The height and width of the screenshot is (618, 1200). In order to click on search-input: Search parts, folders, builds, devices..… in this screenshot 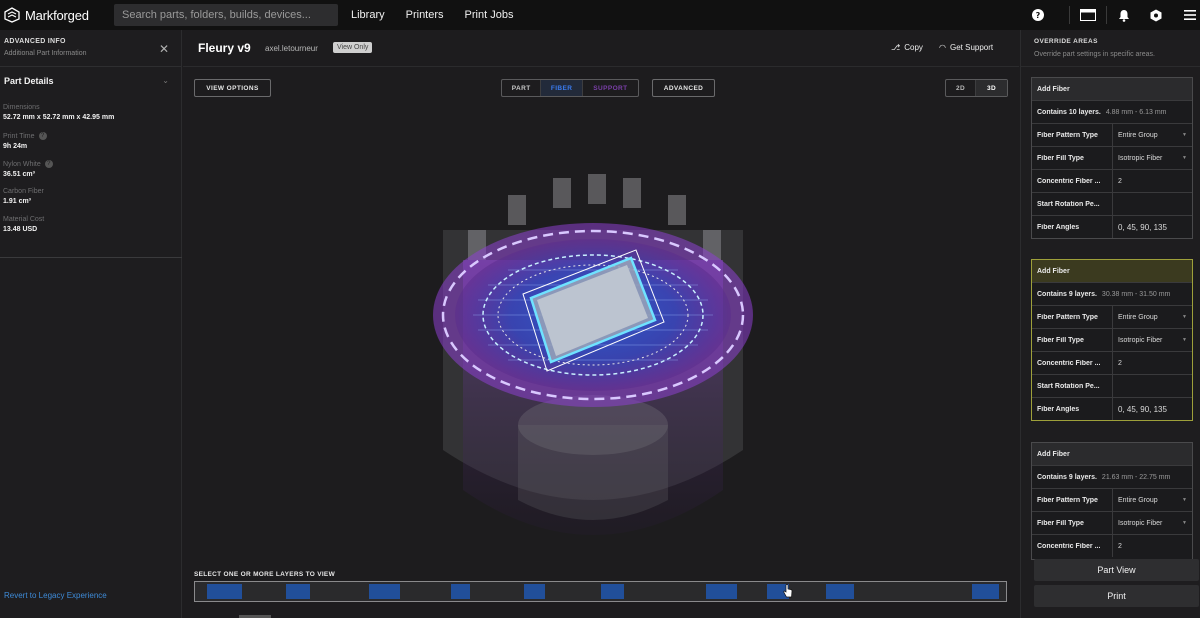, I will do `click(226, 15)`.